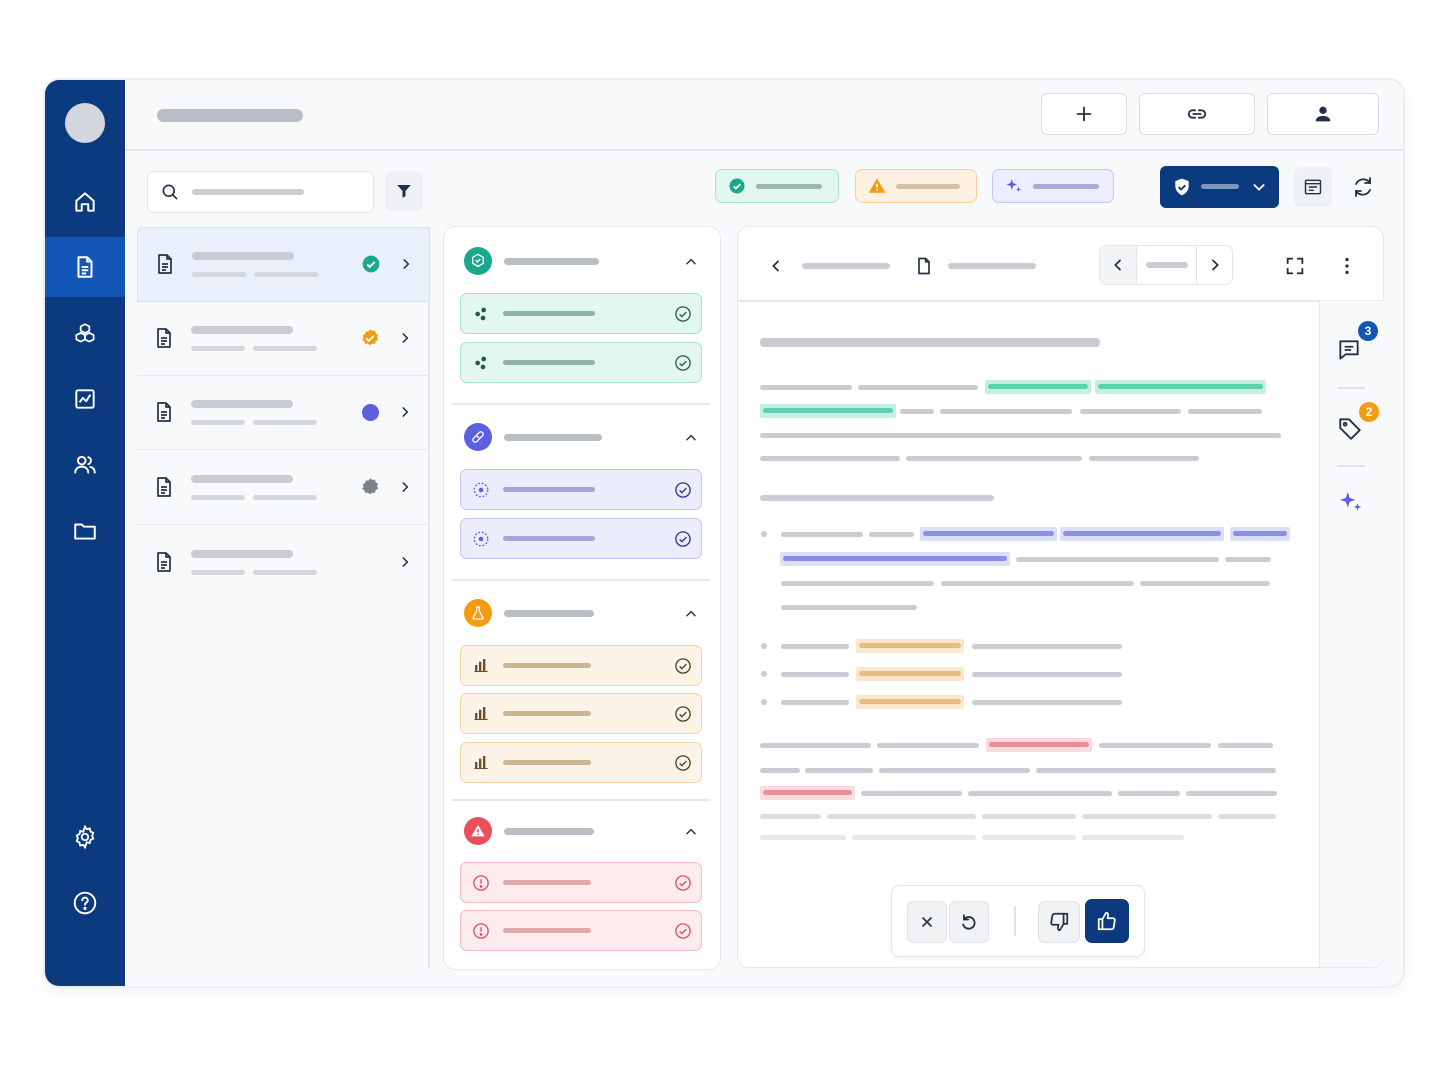 This screenshot has height=1086, width=1448. I want to click on help-icon, so click(85, 903).